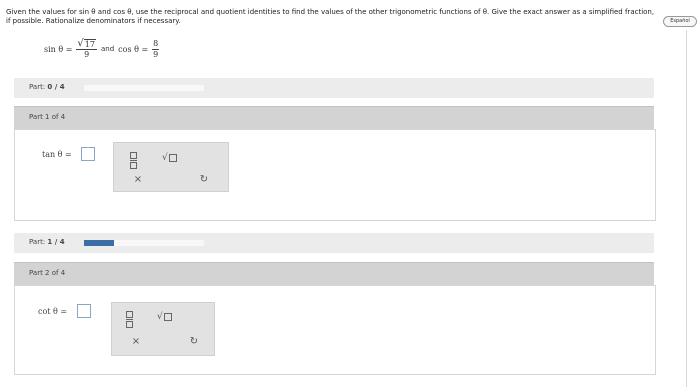 The height and width of the screenshot is (387, 700). What do you see at coordinates (58, 49) in the screenshot?
I see `sin-lhs: sin θ =` at bounding box center [58, 49].